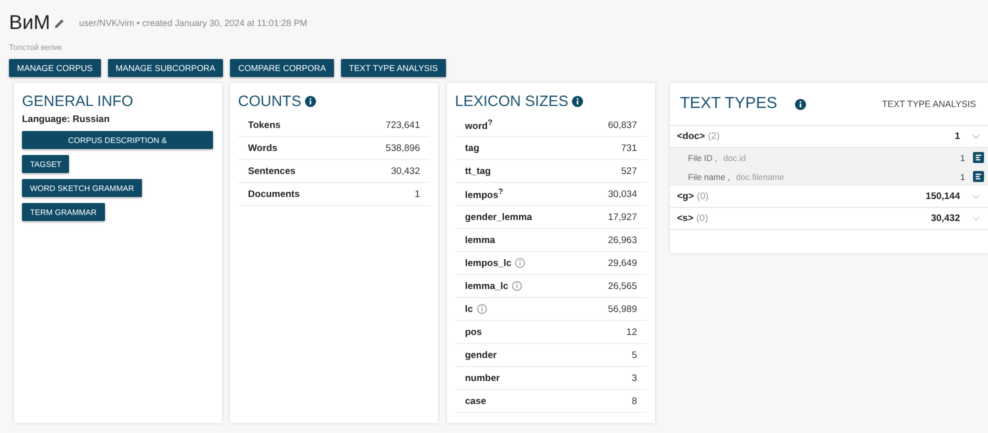 The height and width of the screenshot is (433, 988). What do you see at coordinates (481, 355) in the screenshot?
I see `attribute-label: gender` at bounding box center [481, 355].